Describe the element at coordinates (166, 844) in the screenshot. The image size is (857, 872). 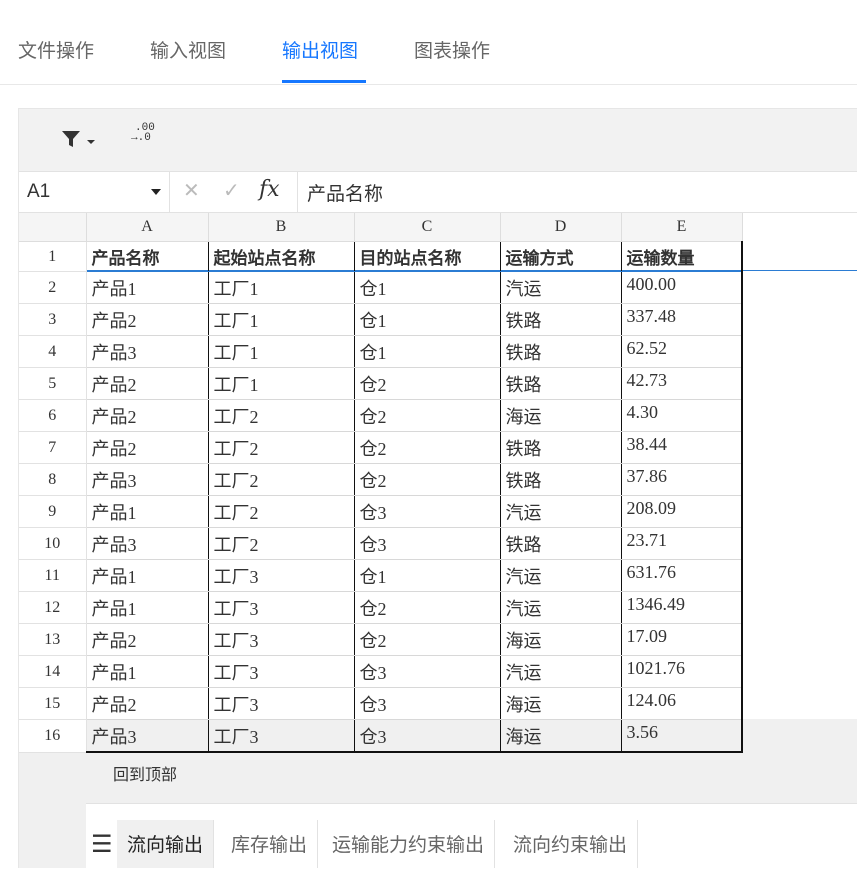
I see `sheet-tab-flow-output: 流向输出` at that location.